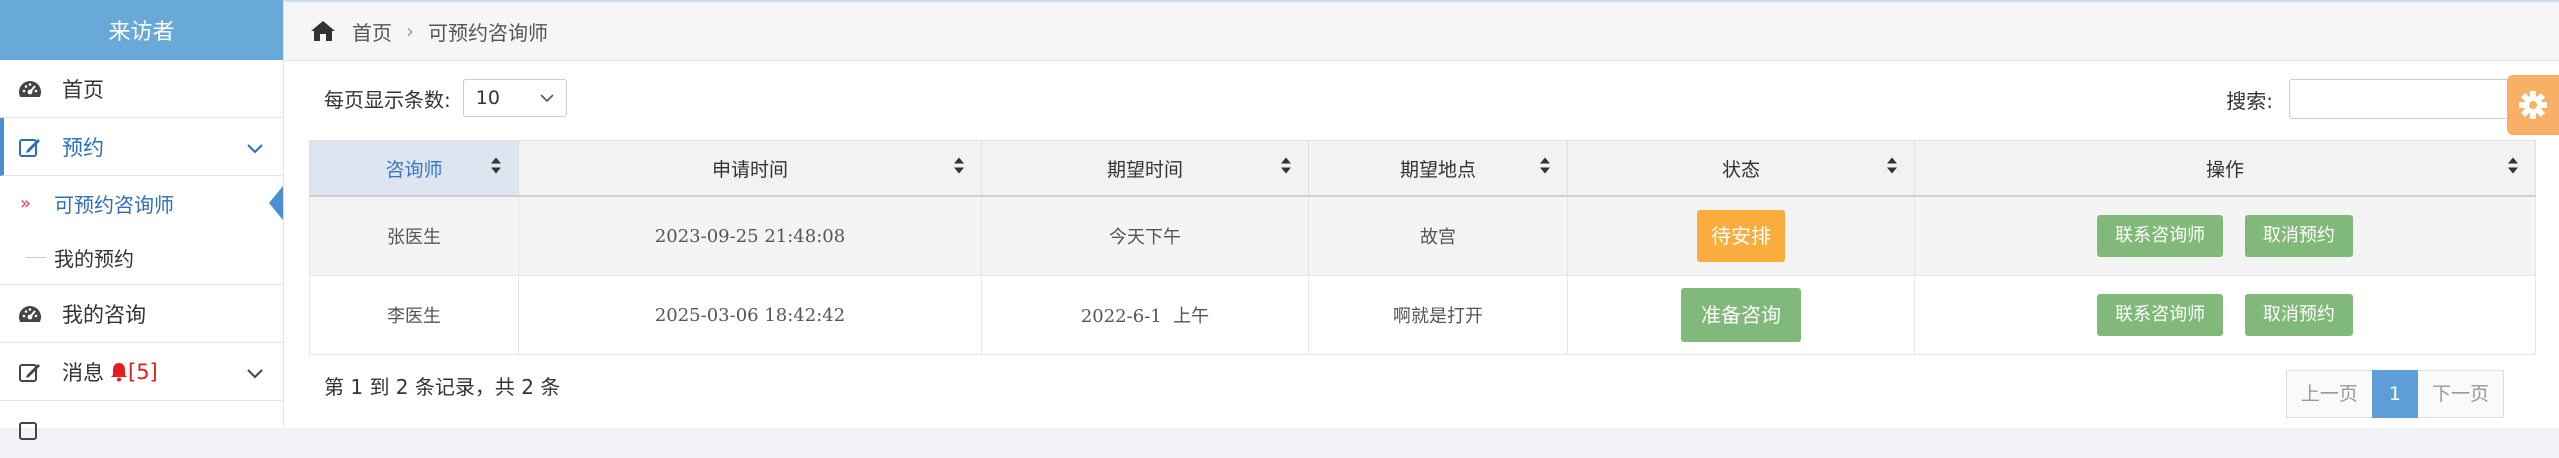  What do you see at coordinates (750, 235) in the screenshot?
I see `cell-apply-time: 2023-09-25 21:48:08` at bounding box center [750, 235].